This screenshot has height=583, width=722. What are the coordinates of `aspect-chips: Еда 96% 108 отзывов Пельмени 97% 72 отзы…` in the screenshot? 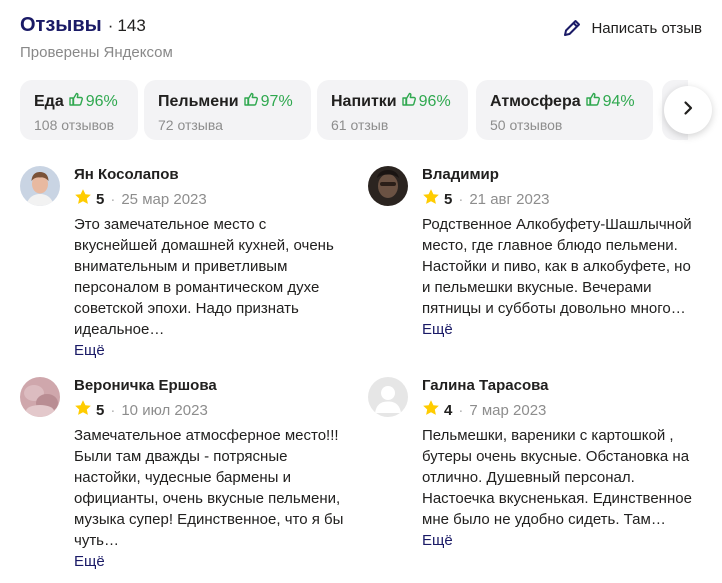 It's located at (354, 110).